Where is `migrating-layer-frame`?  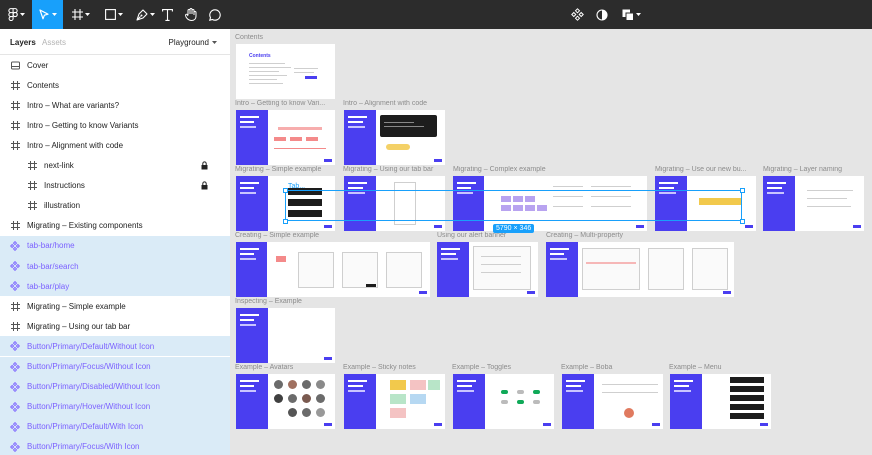
migrating-layer-frame is located at coordinates (813, 203).